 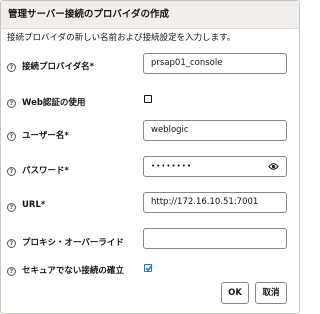 I want to click on checkmark-icon, so click(x=149, y=268).